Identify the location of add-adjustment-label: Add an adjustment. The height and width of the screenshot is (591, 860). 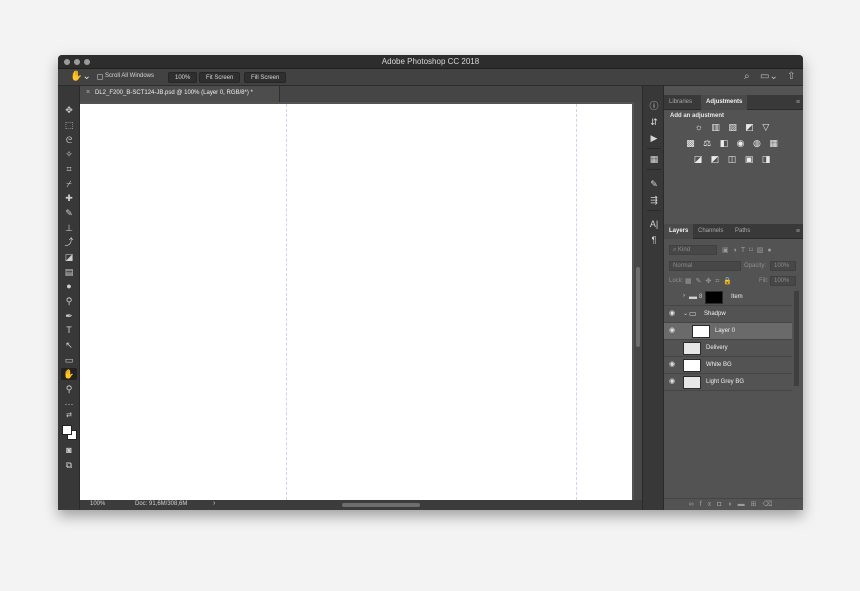
(697, 116).